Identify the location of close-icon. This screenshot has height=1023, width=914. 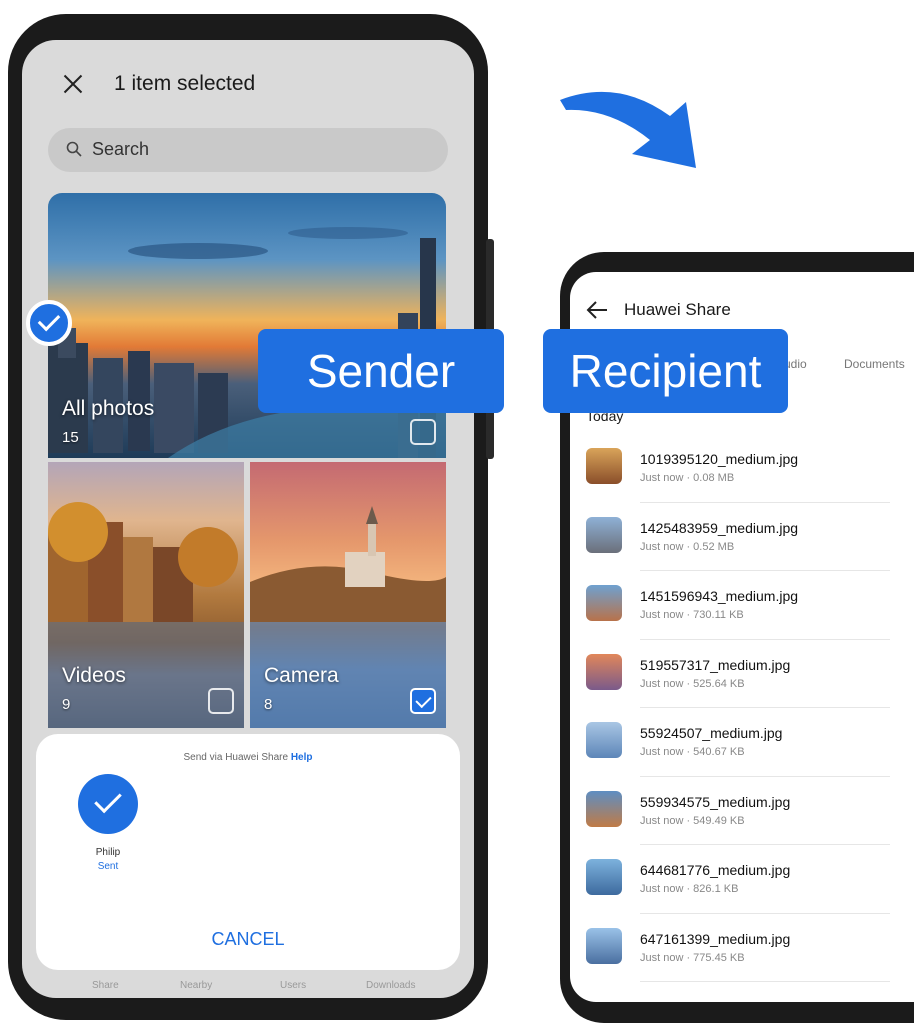
(73, 85).